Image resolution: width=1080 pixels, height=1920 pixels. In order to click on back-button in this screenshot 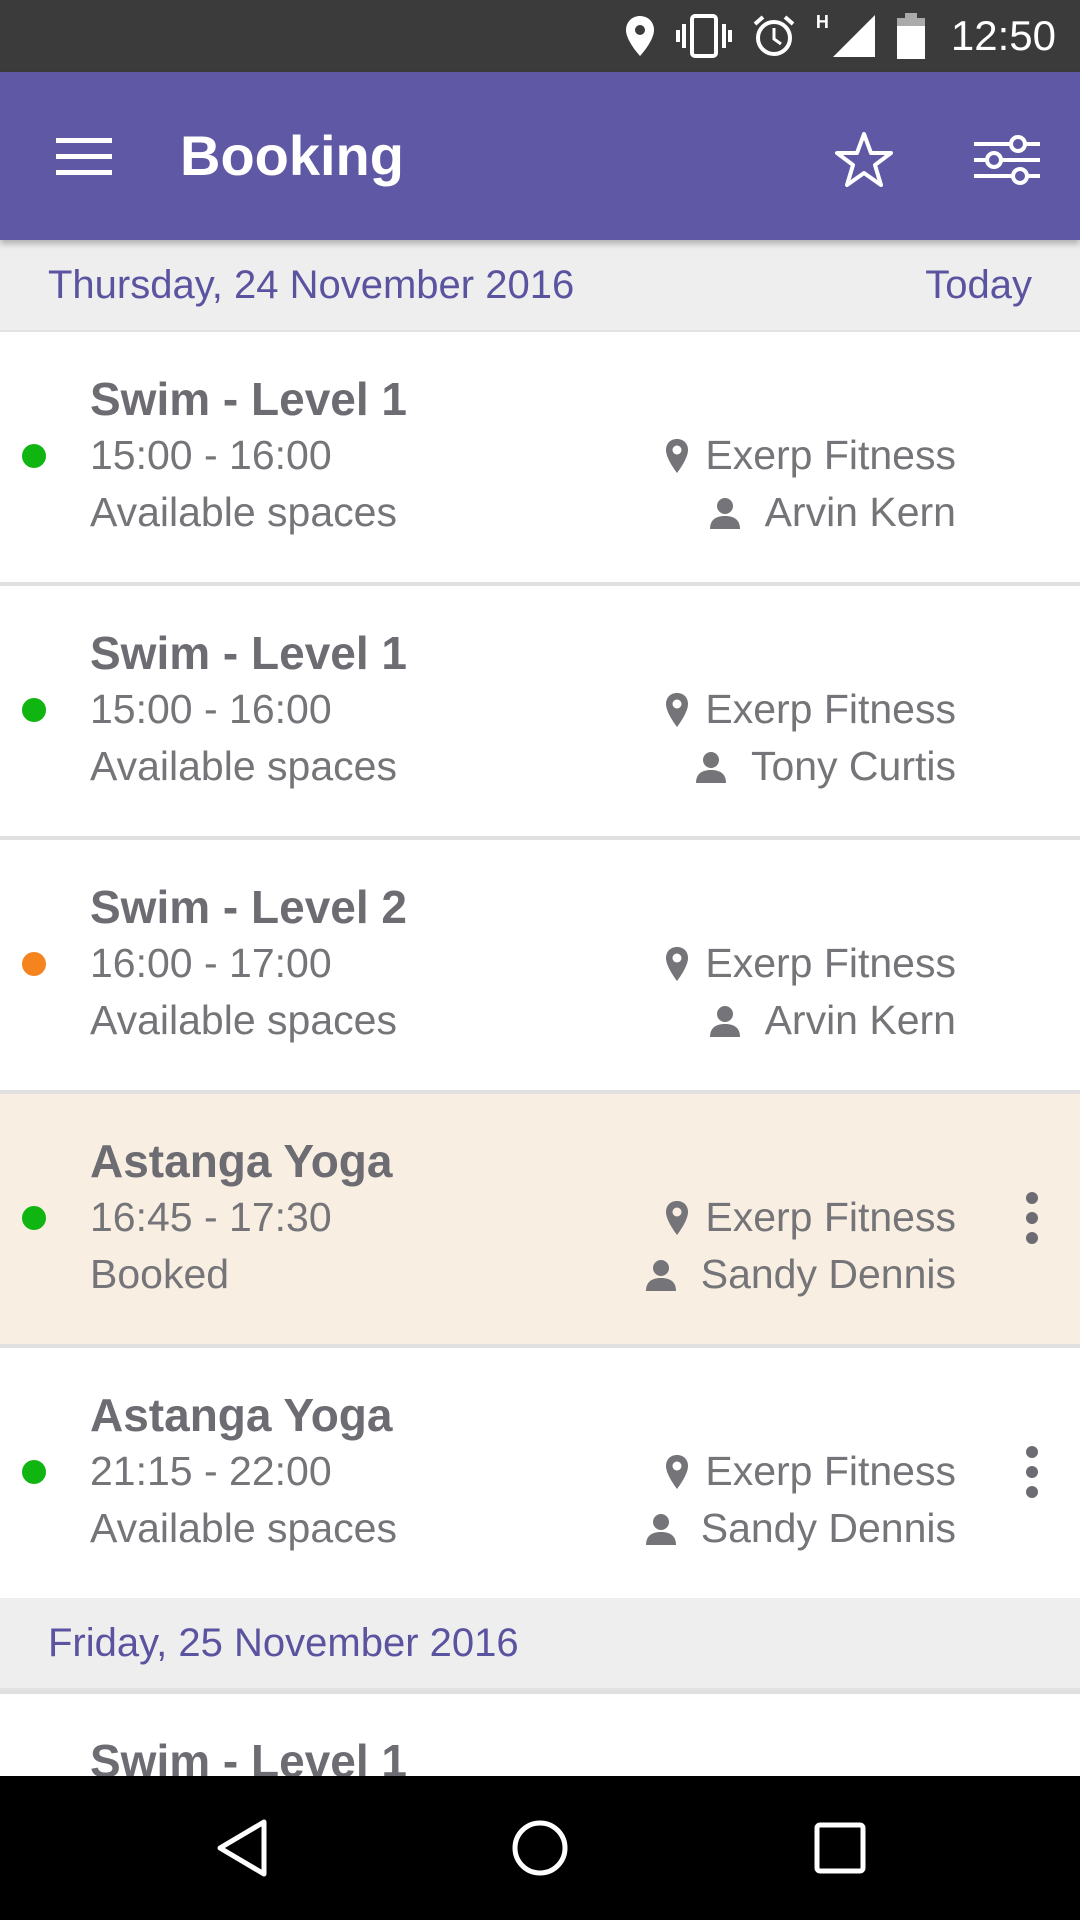, I will do `click(242, 1848)`.